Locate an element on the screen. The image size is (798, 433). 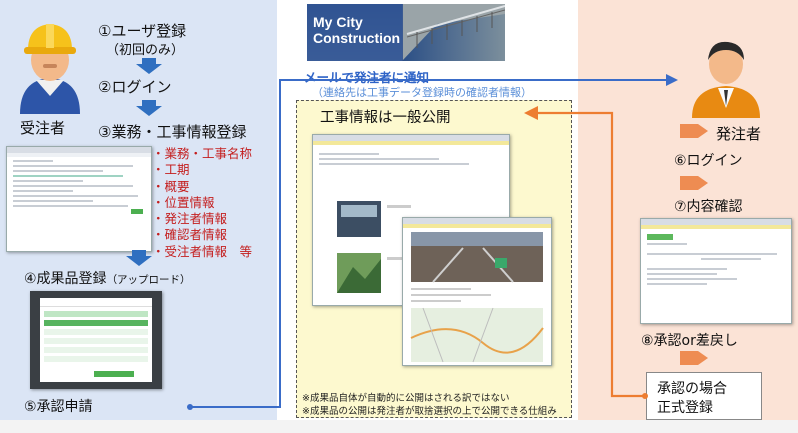
public-info-title: 工事情報は一般公開 is located at coordinates (385, 118).